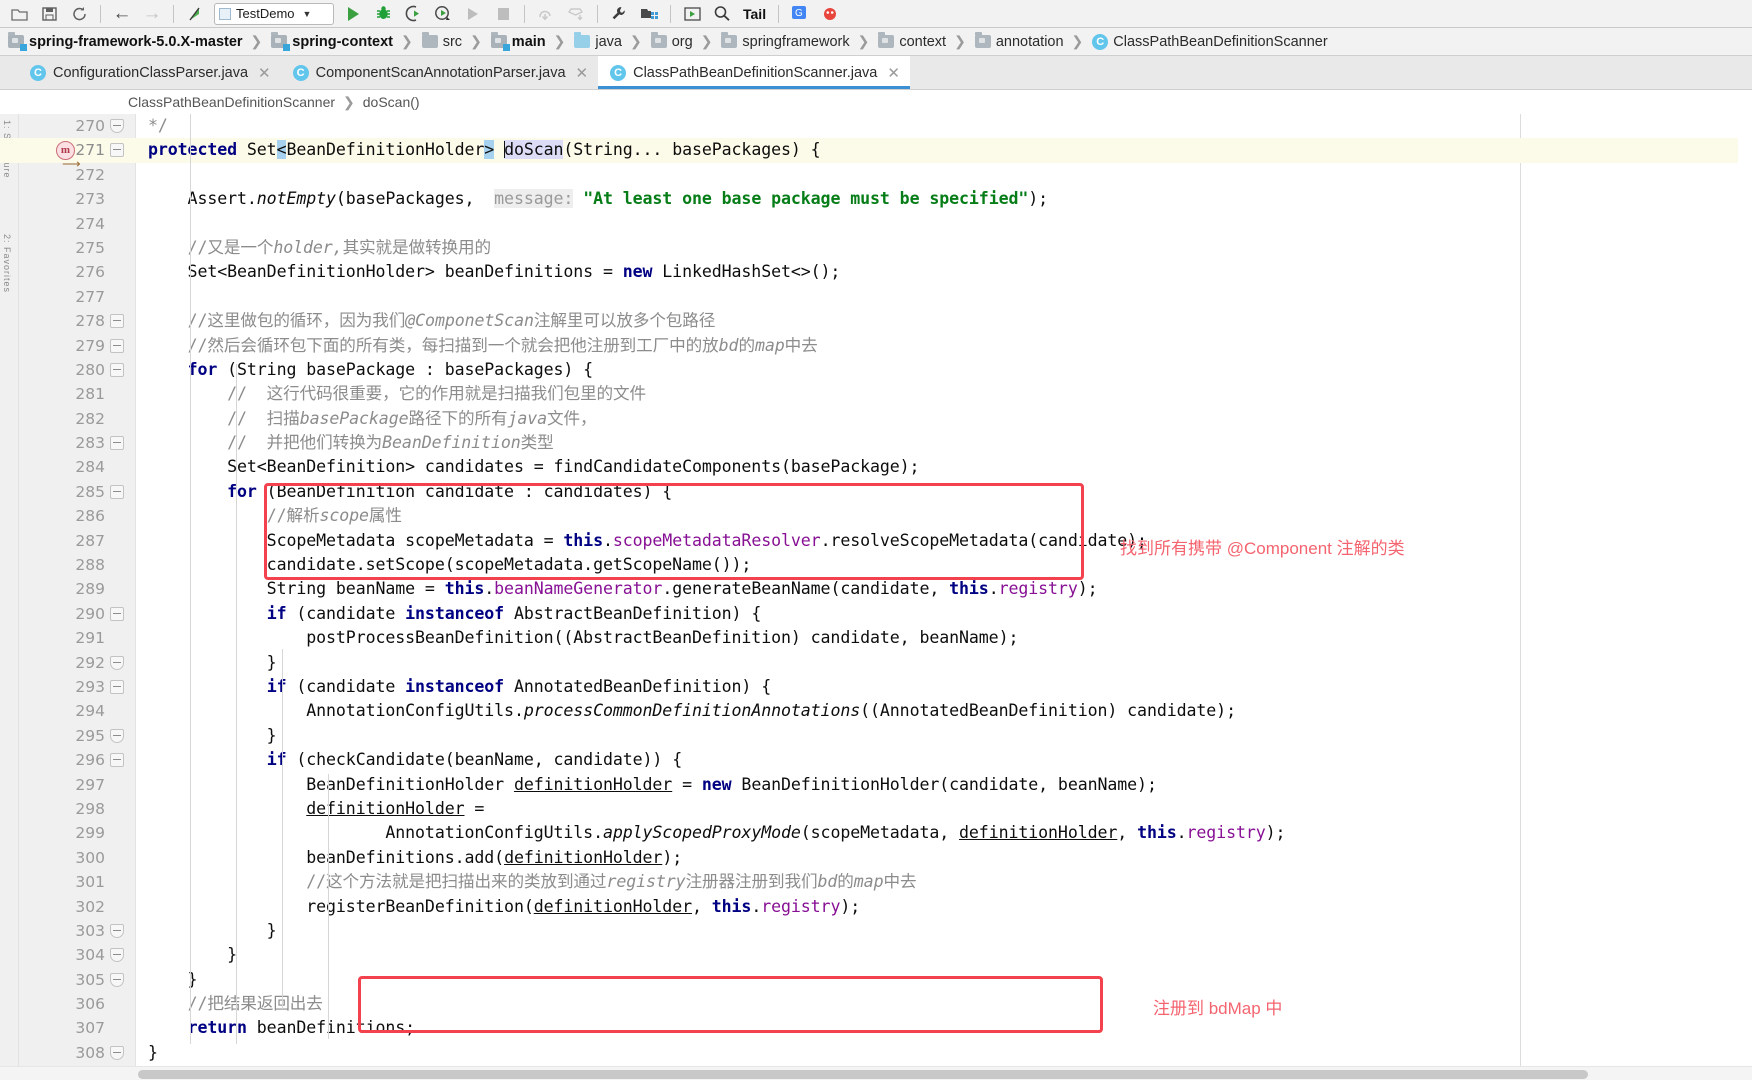 Image resolution: width=1752 pixels, height=1080 pixels. I want to click on sync-icon, so click(79, 14).